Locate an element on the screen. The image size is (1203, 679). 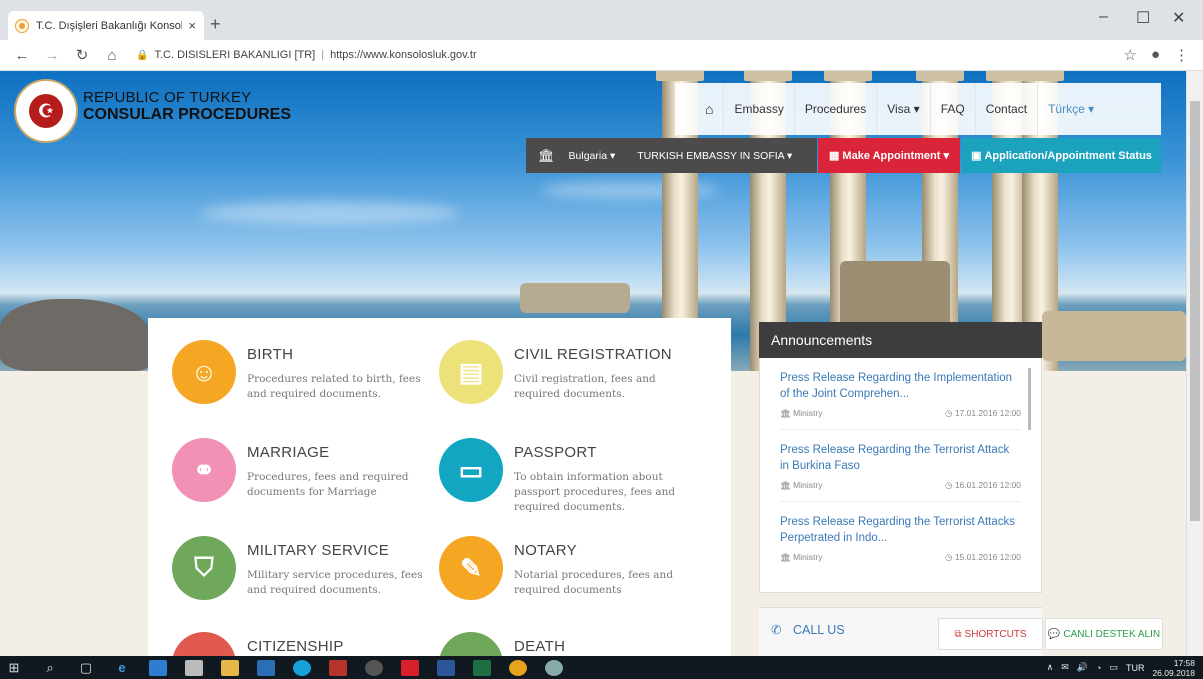
volume-icon: 🔊 is located at coordinates (1082, 667).